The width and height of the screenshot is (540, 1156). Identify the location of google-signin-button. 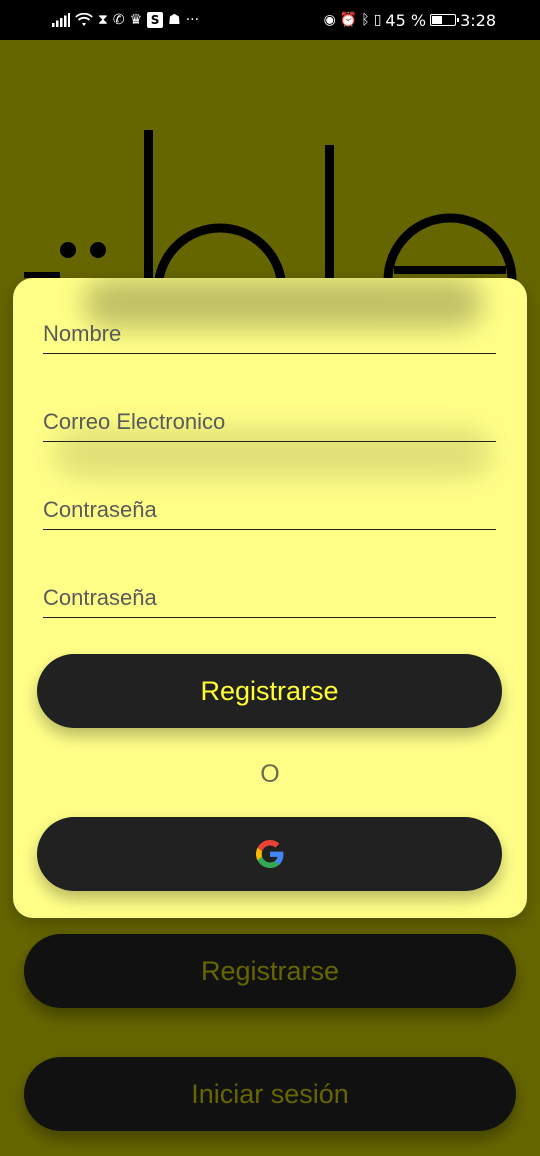
(269, 854).